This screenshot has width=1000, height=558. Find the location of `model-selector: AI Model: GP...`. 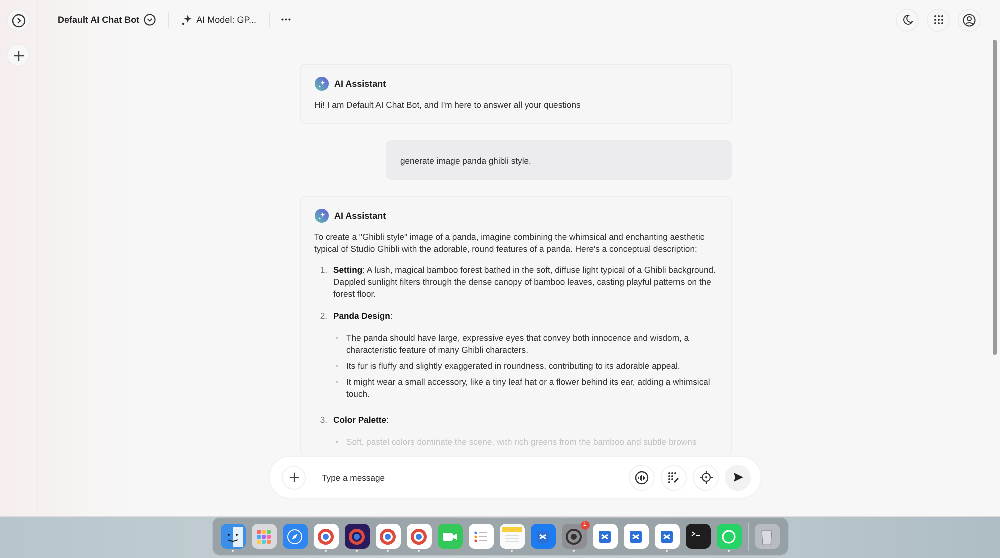

model-selector: AI Model: GP... is located at coordinates (218, 20).